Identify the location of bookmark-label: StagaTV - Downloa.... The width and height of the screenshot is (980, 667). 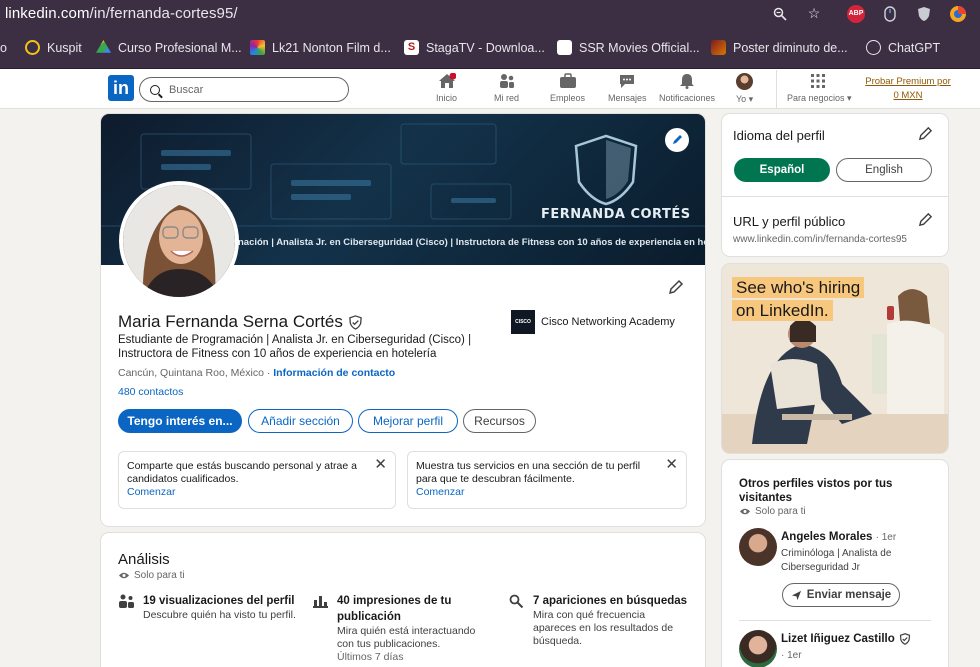
(485, 47).